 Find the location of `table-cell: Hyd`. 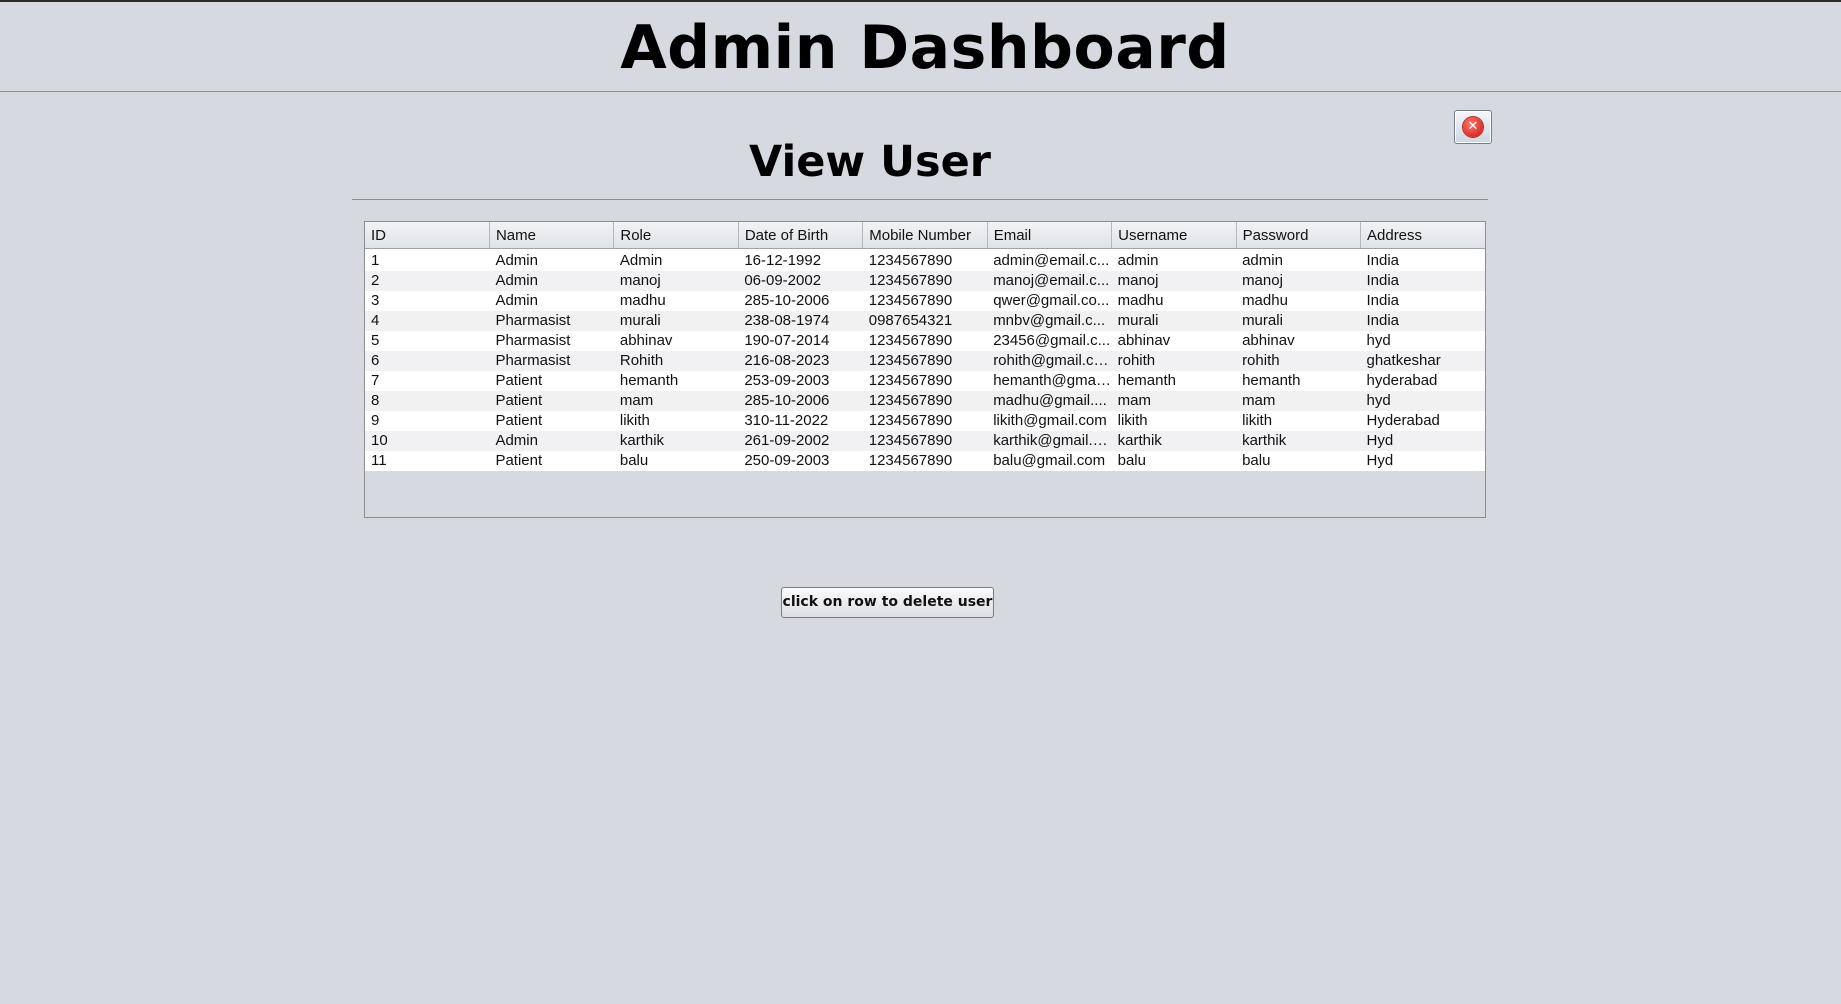

table-cell: Hyd is located at coordinates (1423, 461).